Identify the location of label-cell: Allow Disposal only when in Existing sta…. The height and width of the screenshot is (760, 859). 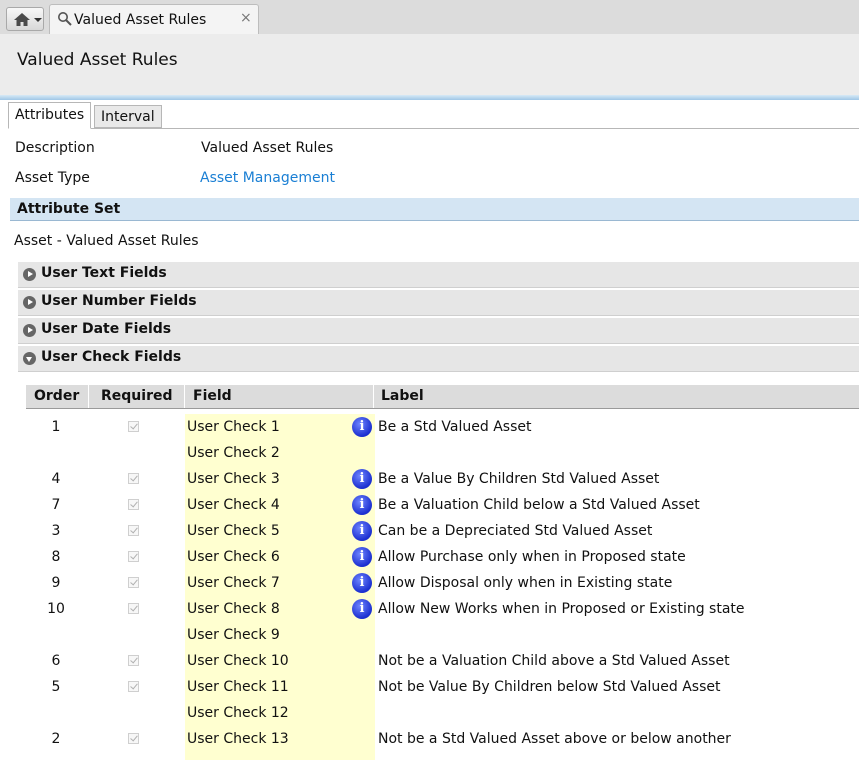
(525, 583).